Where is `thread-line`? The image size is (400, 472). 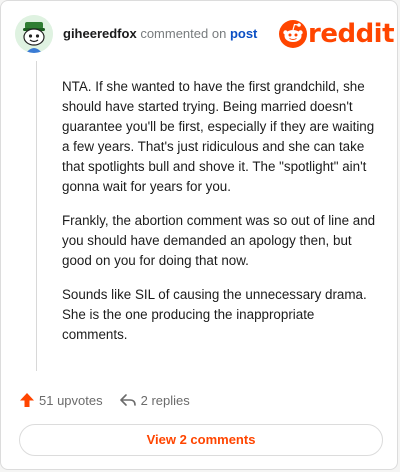 thread-line is located at coordinates (36, 216).